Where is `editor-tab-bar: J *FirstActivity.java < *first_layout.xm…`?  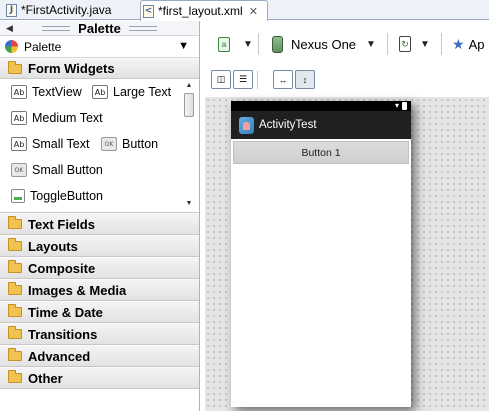 editor-tab-bar: J *FirstActivity.java < *first_layout.xm… is located at coordinates (244, 10).